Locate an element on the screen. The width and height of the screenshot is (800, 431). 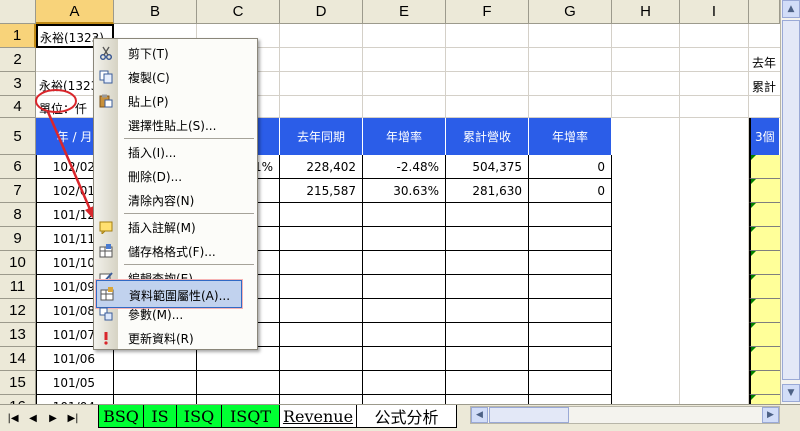
tab-bsq: BSQ is located at coordinates (120, 416).